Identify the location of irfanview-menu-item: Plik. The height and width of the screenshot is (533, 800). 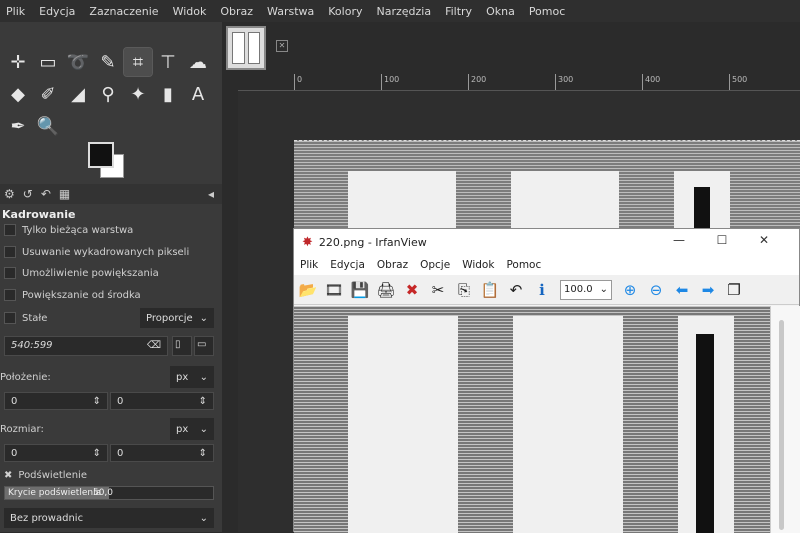
(309, 265).